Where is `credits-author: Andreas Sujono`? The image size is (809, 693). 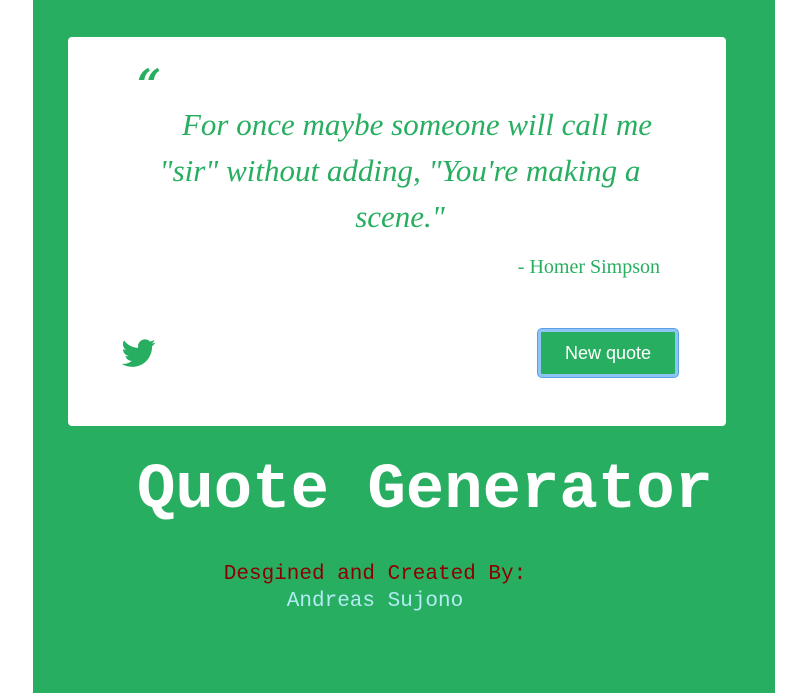
credits-author: Andreas Sujono is located at coordinates (375, 601).